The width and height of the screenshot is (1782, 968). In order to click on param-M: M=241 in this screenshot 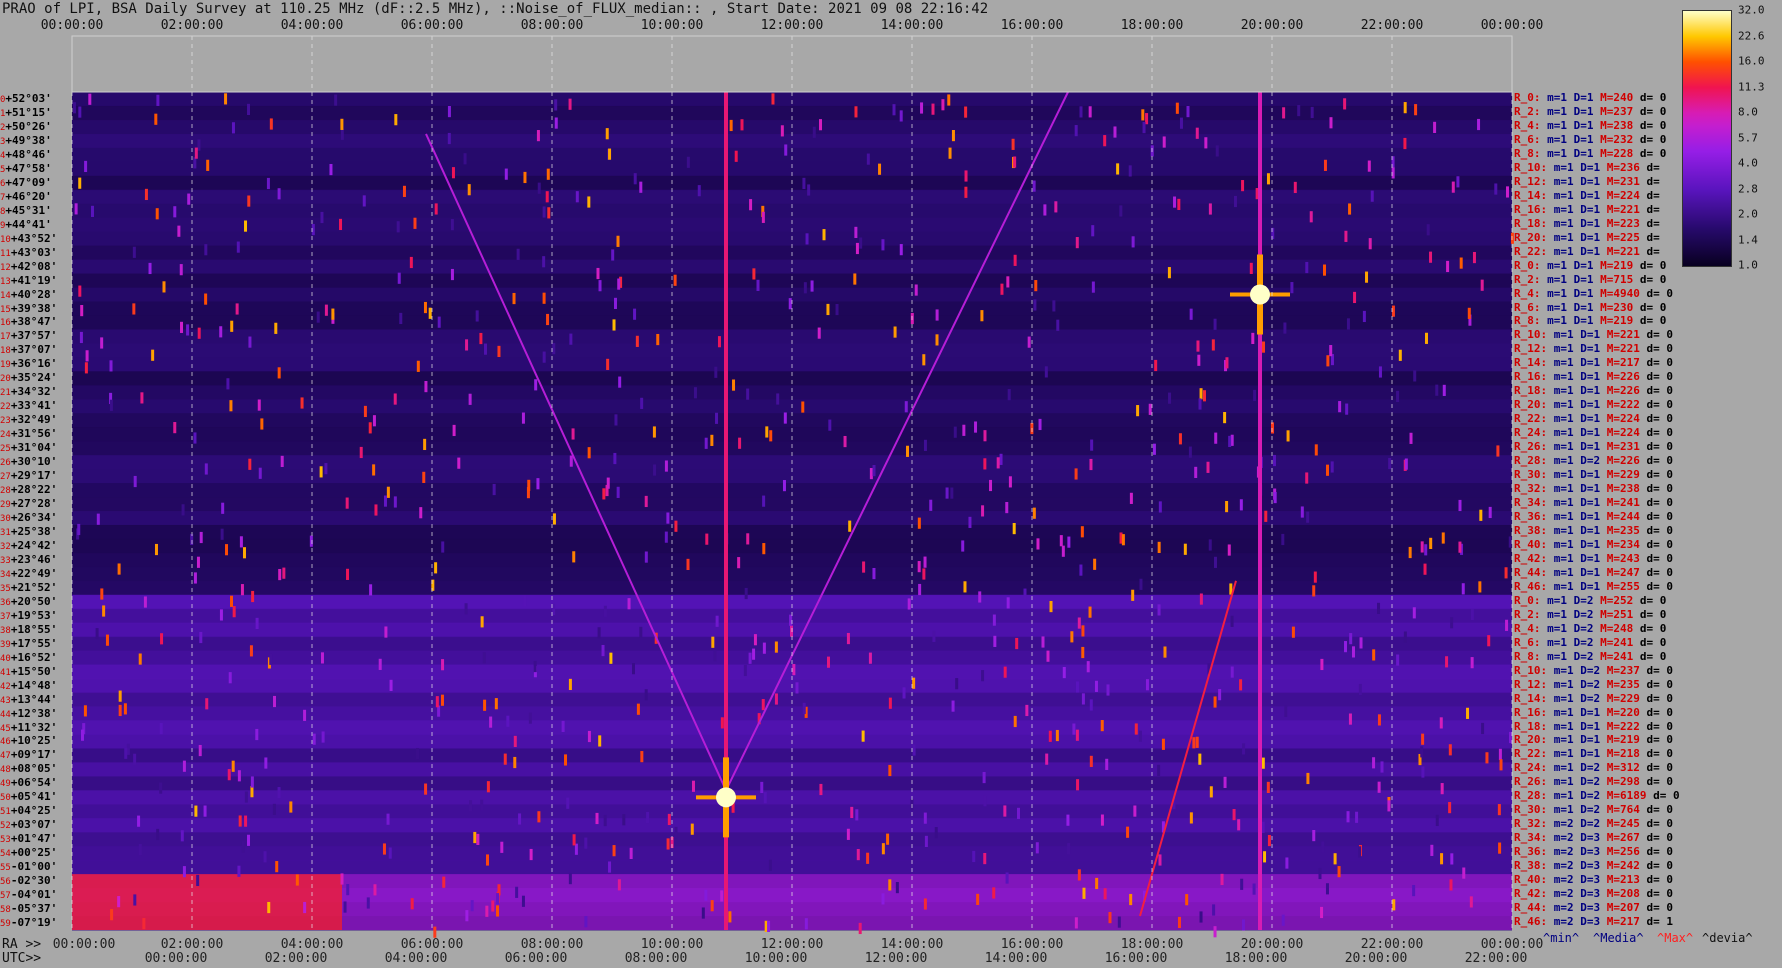, I will do `click(1613, 642)`.